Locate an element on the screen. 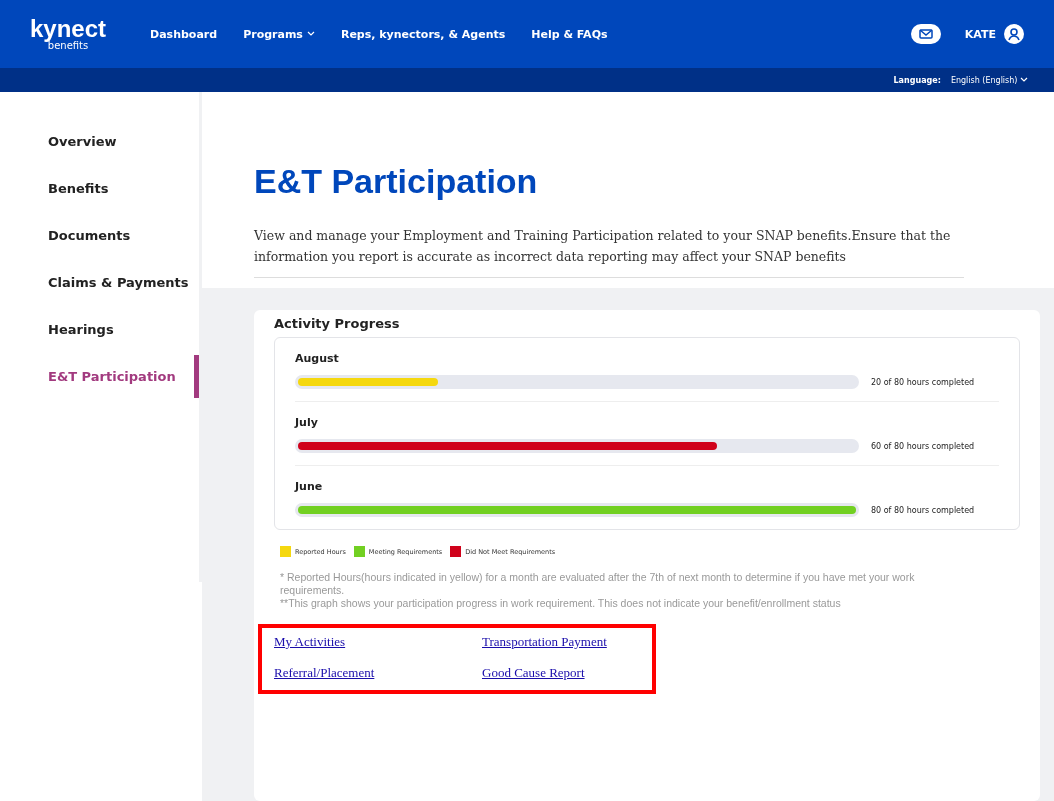 Image resolution: width=1054 pixels, height=801 pixels. mail-button is located at coordinates (925, 34).